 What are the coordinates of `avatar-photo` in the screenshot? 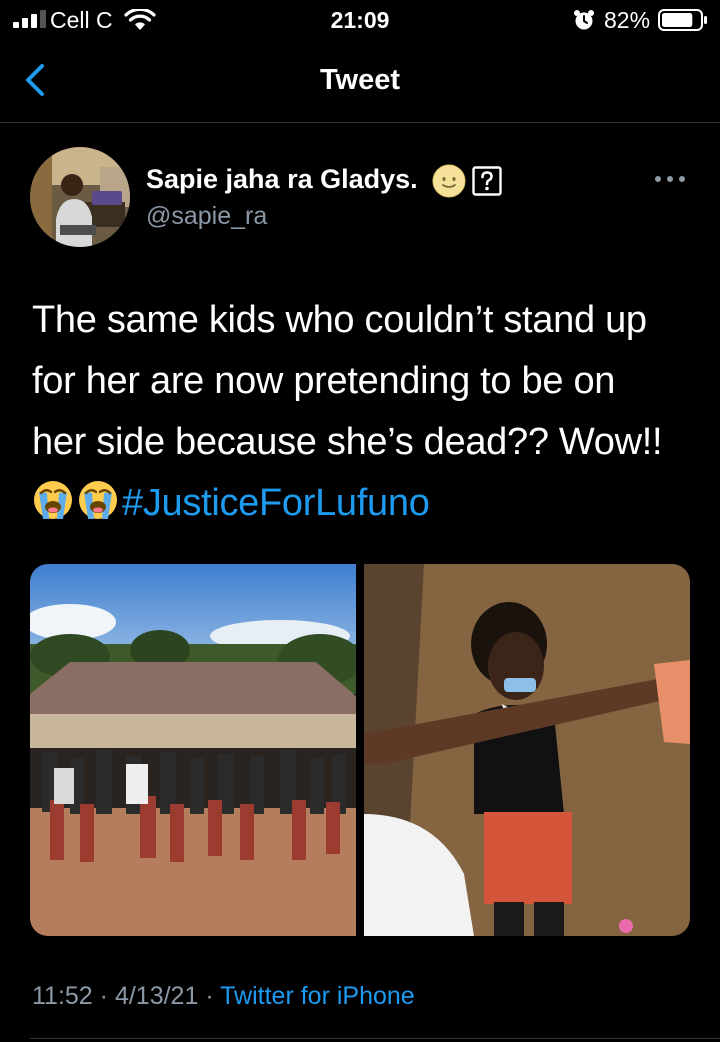 It's located at (80, 197).